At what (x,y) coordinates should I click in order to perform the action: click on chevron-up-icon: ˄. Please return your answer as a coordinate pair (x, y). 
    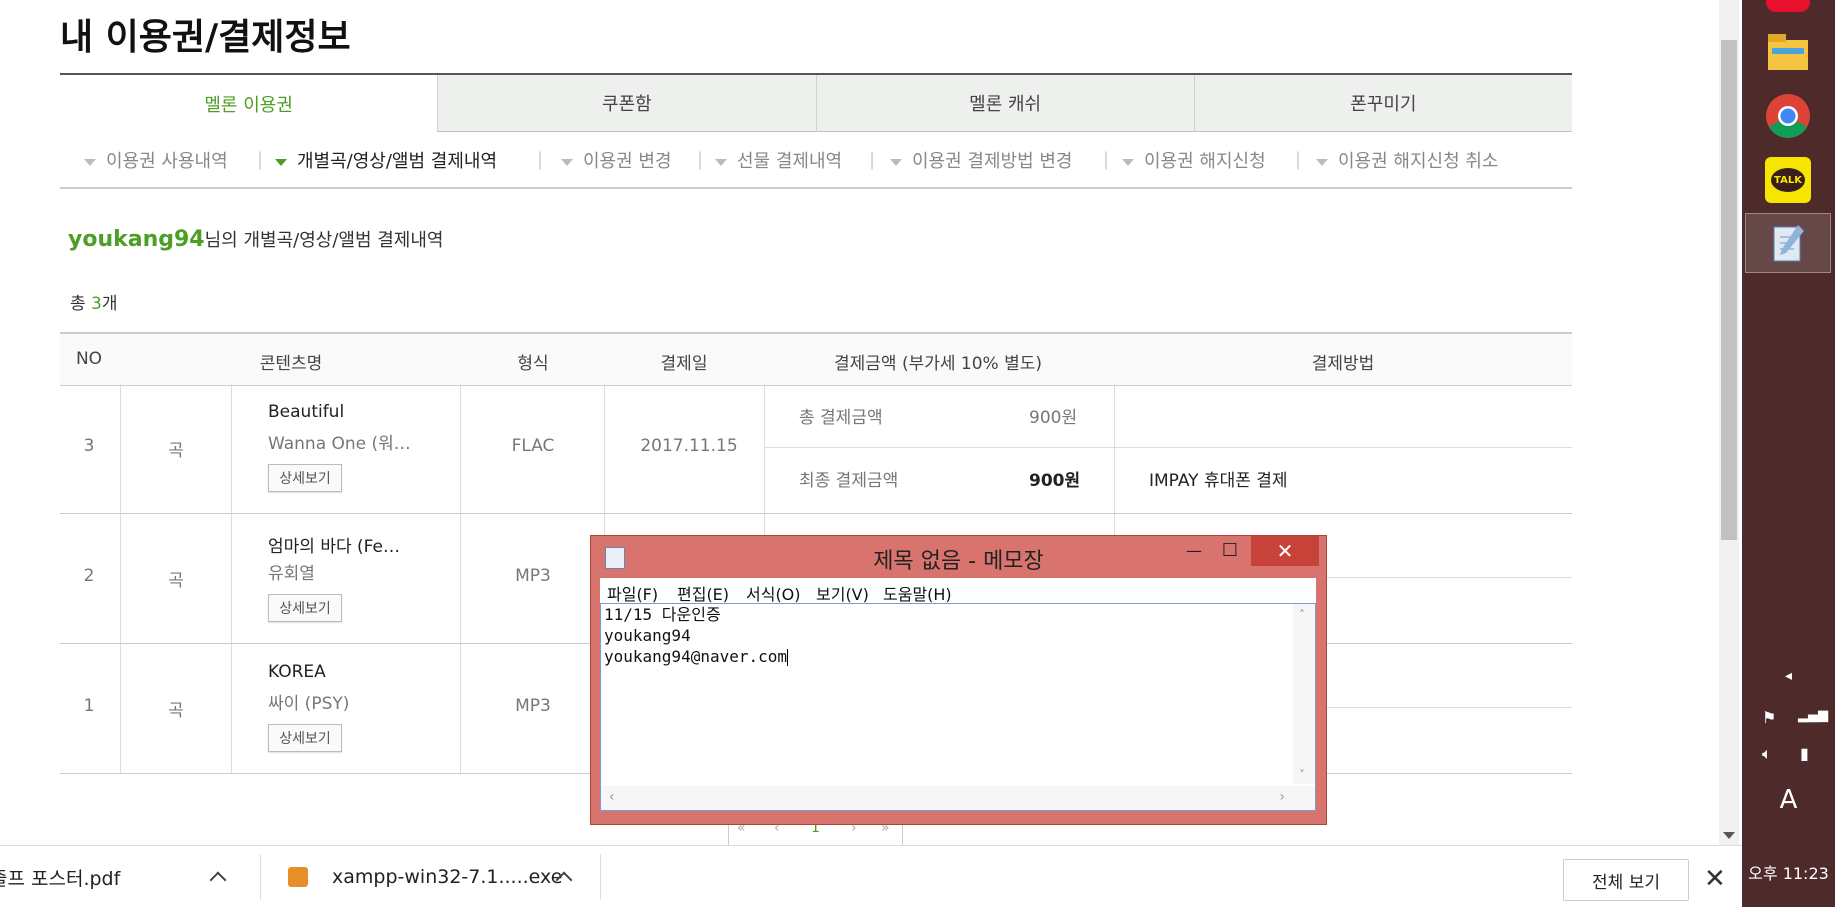
    Looking at the image, I should click on (1302, 615).